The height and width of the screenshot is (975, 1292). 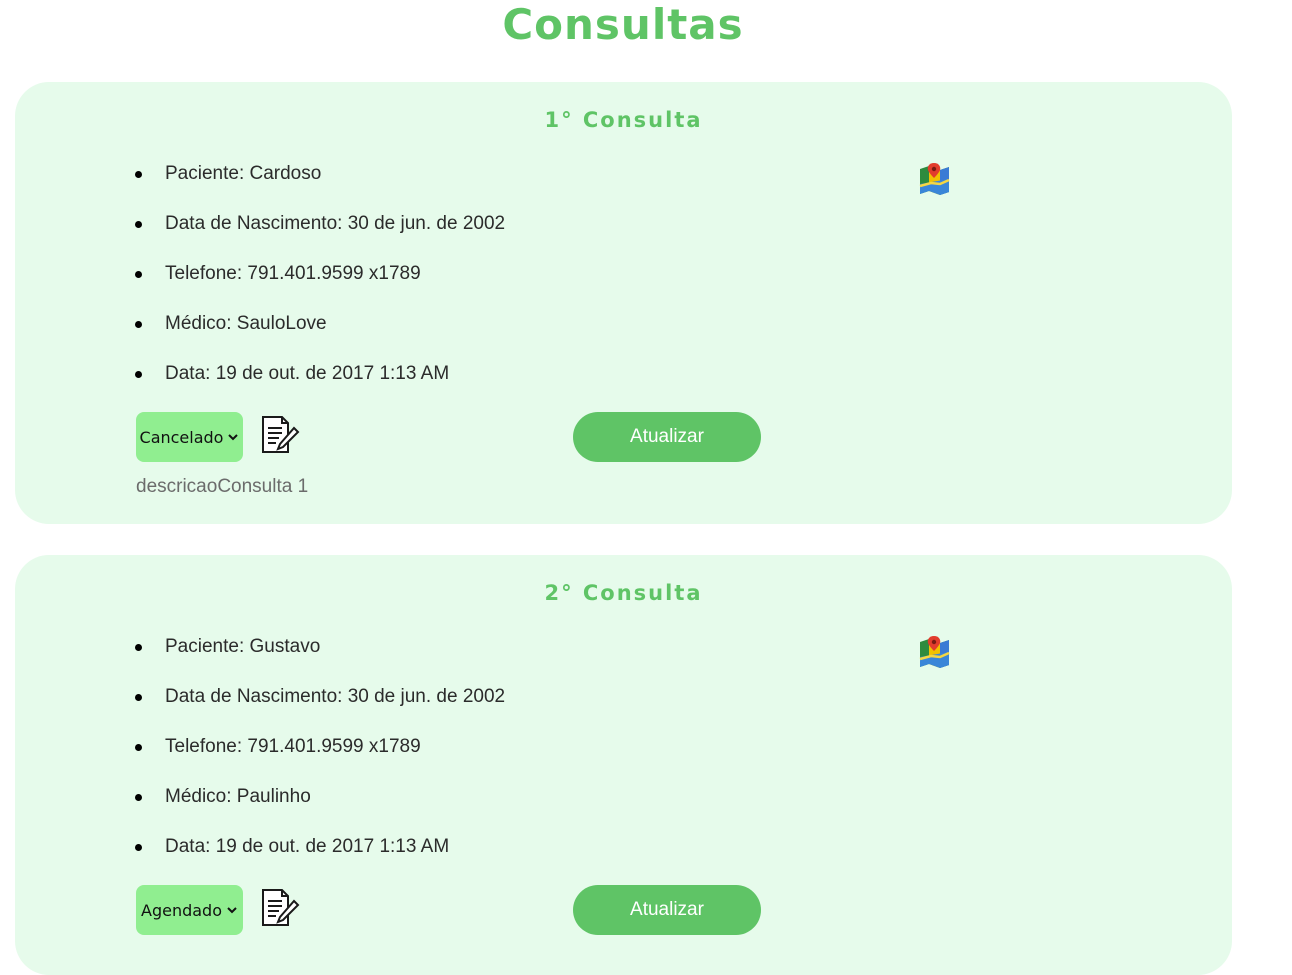 I want to click on doctor-text: Médico: SauloLove, so click(x=246, y=323).